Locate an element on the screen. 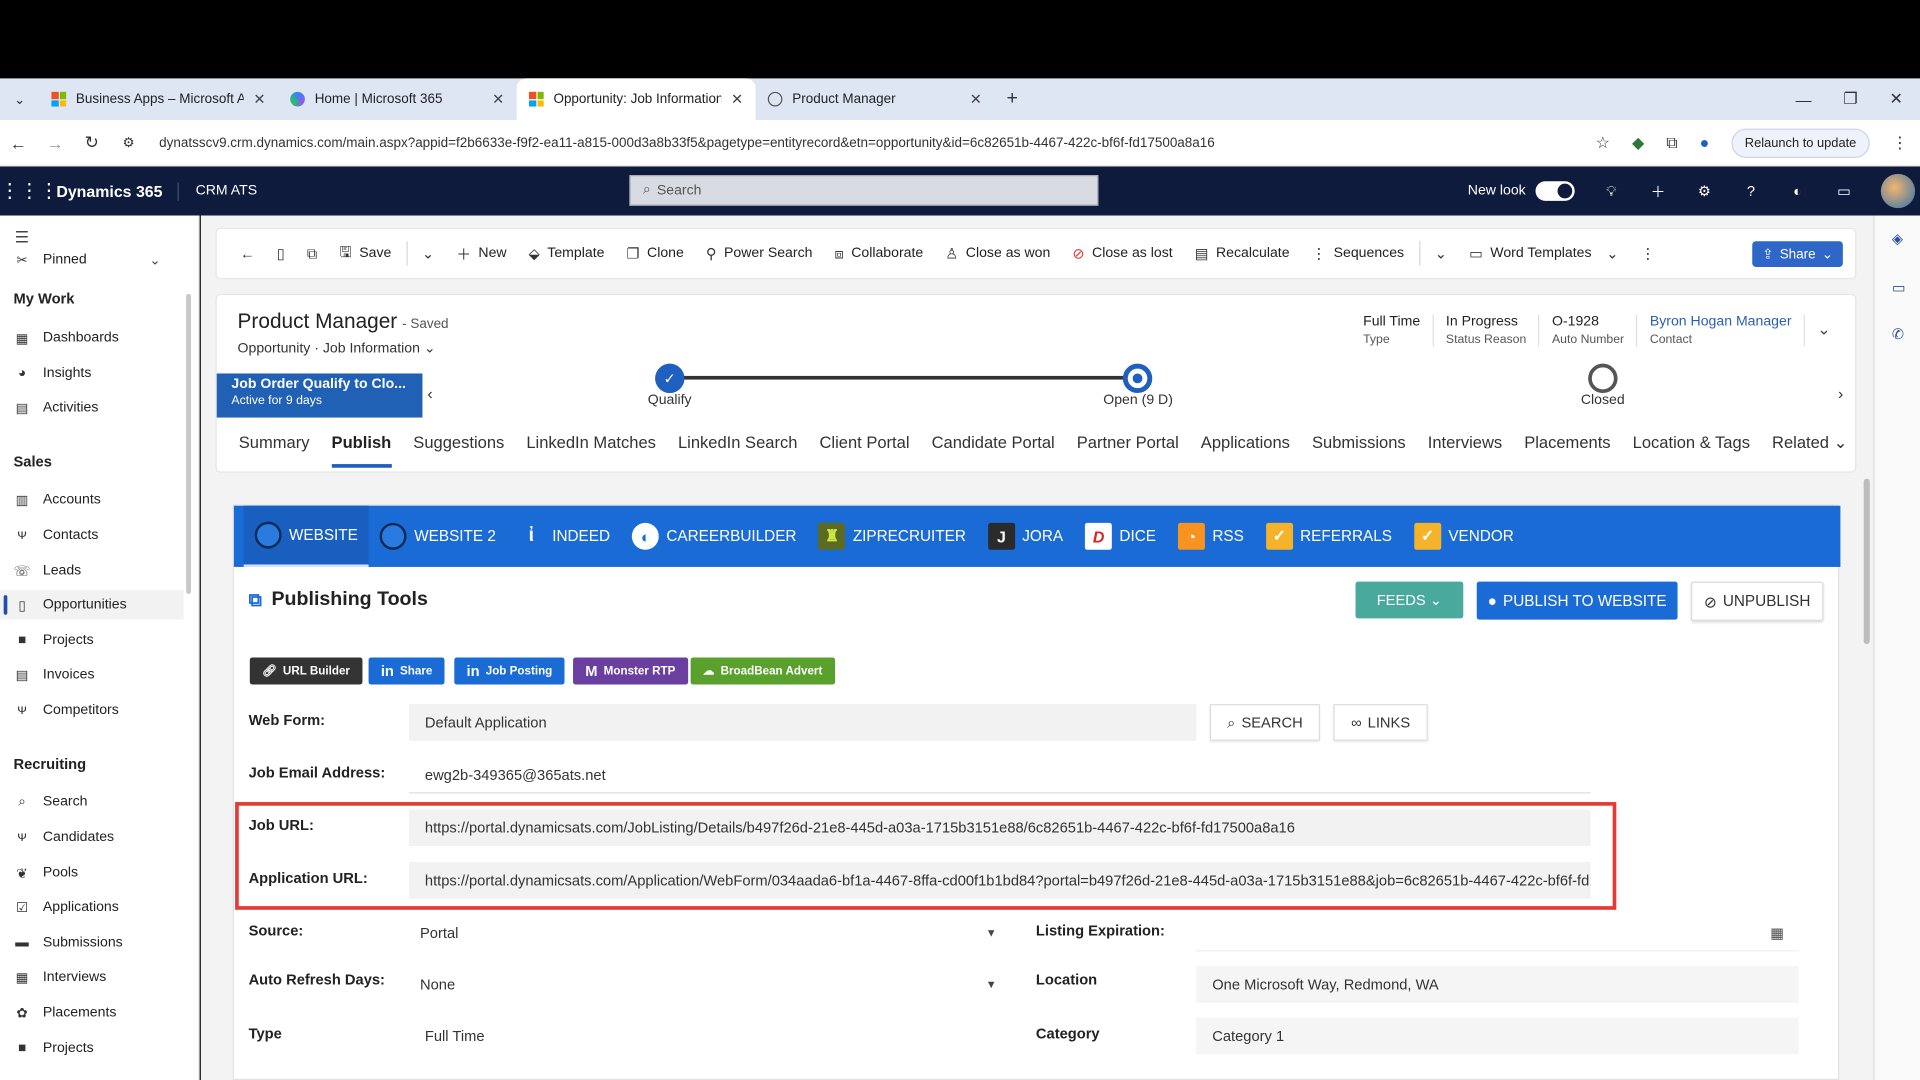 The image size is (1920, 1080). brand-title: Dynamics 365 is located at coordinates (113, 191).